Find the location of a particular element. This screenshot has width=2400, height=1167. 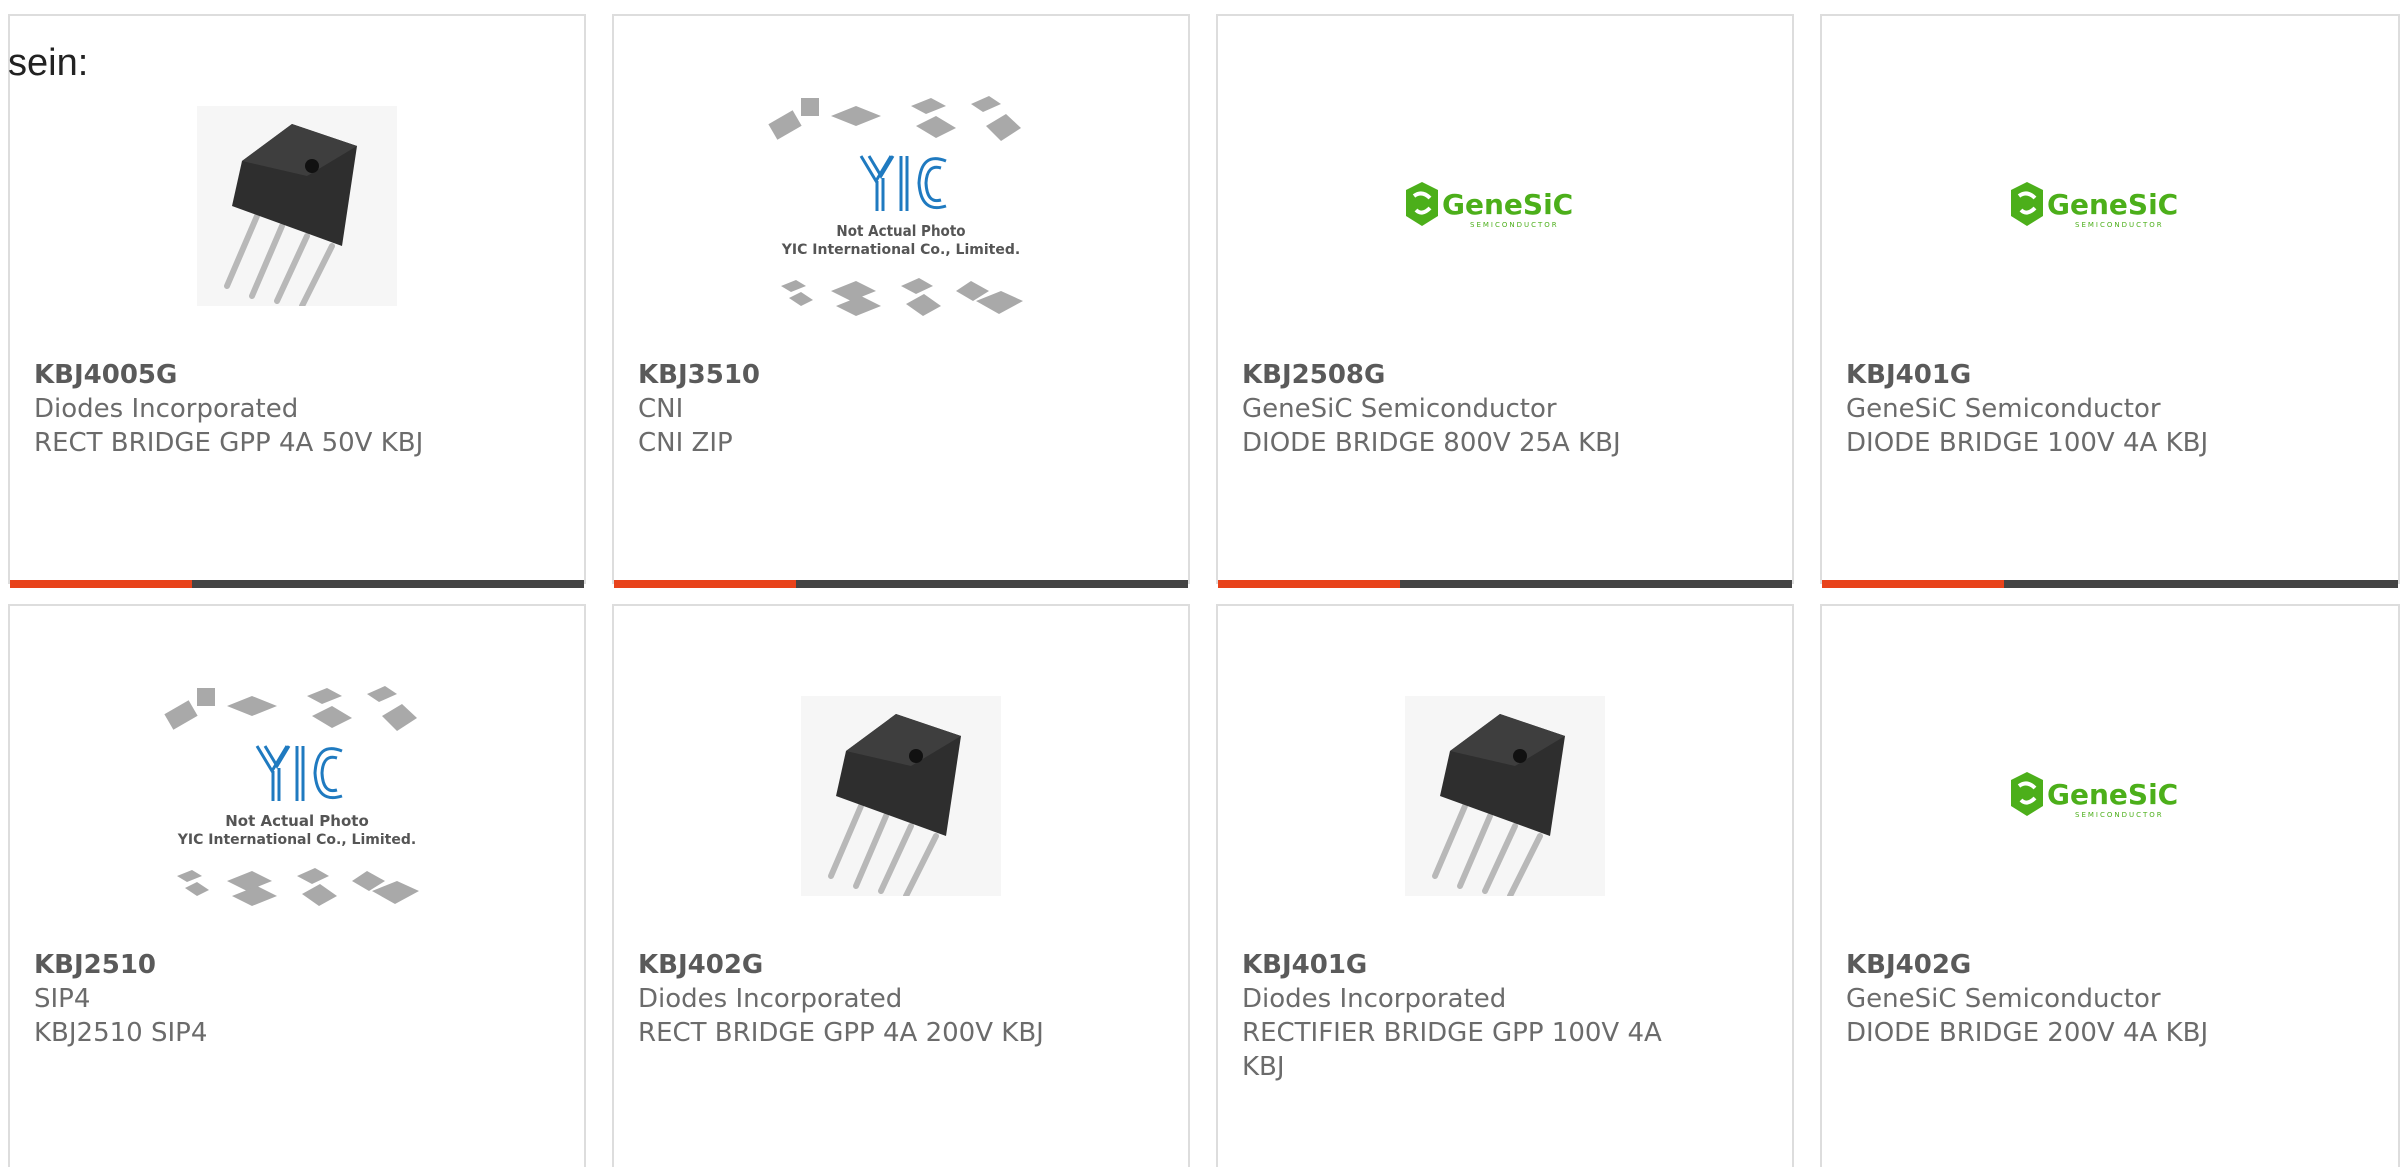

description: RECTIFIER BRIDGE GPP 100V 4A KBJ is located at coordinates (1452, 1050).